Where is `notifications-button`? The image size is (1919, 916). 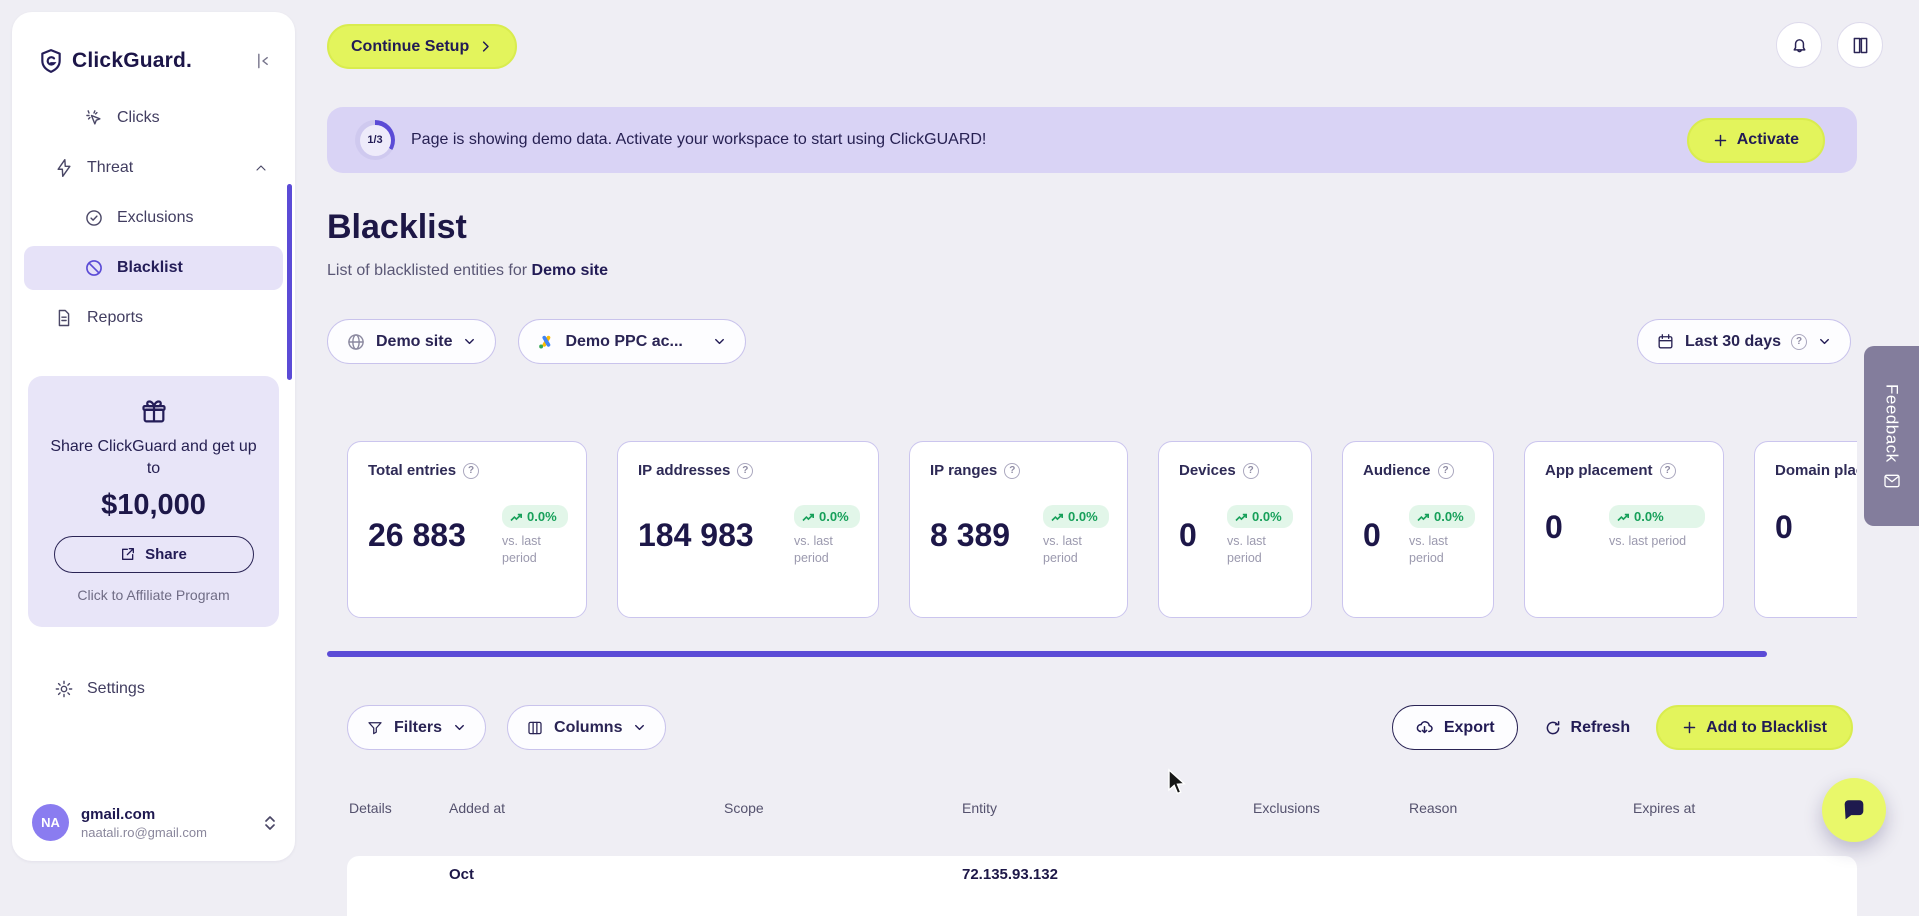 notifications-button is located at coordinates (1799, 45).